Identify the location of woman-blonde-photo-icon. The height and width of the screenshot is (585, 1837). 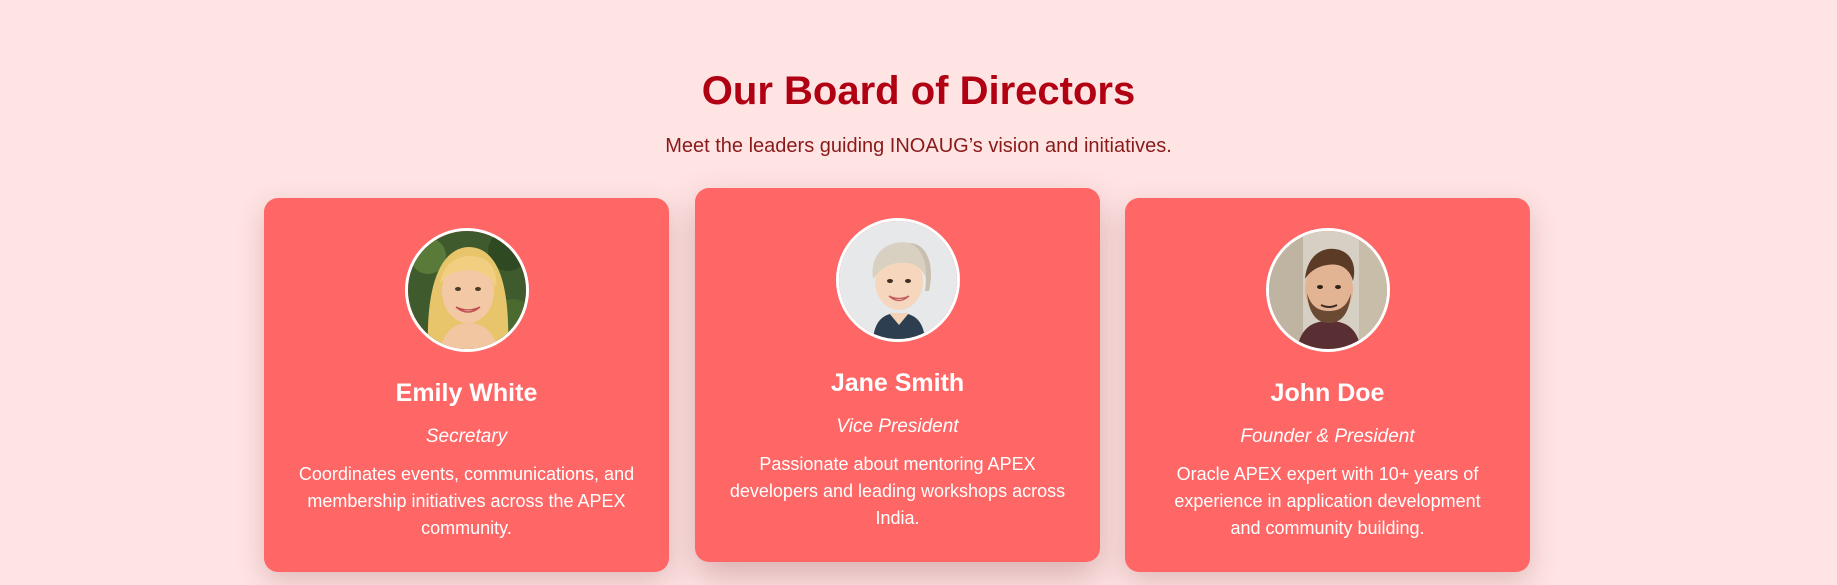
(466, 290).